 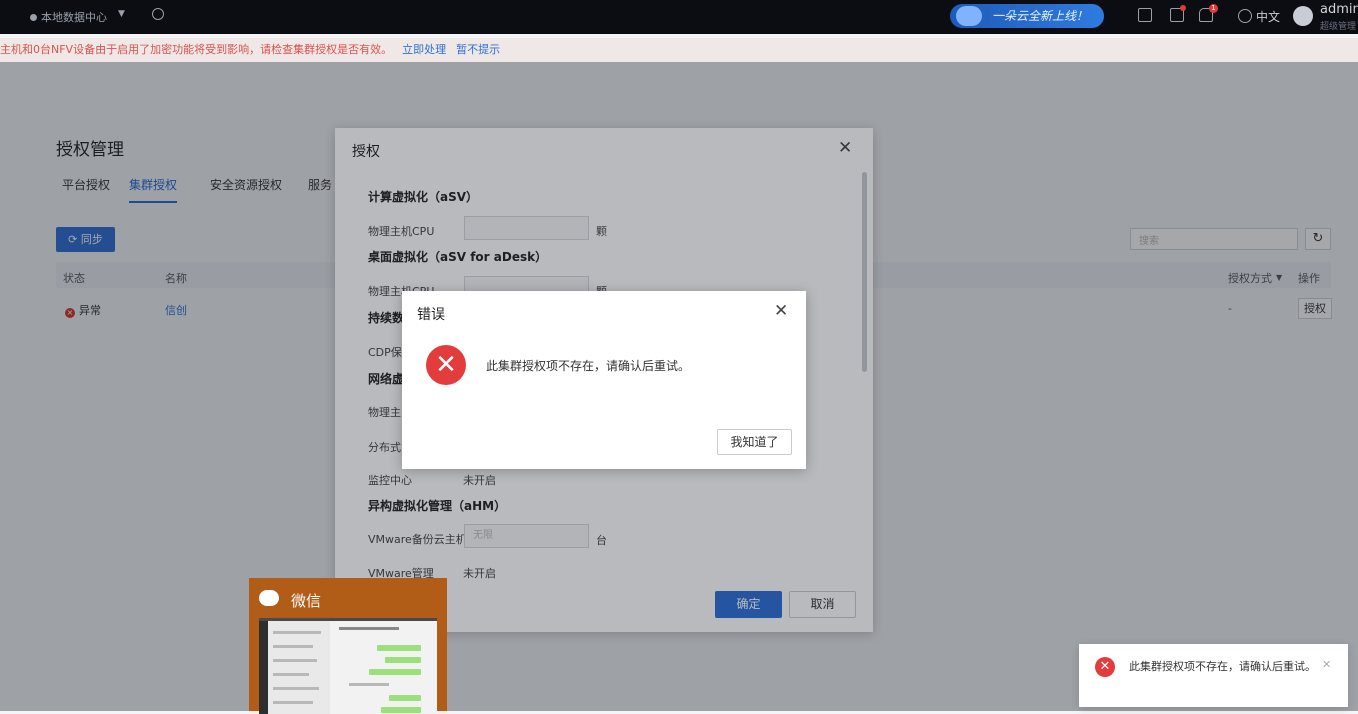 I want to click on datacenter-selector: 本地数据中心, so click(x=68, y=17).